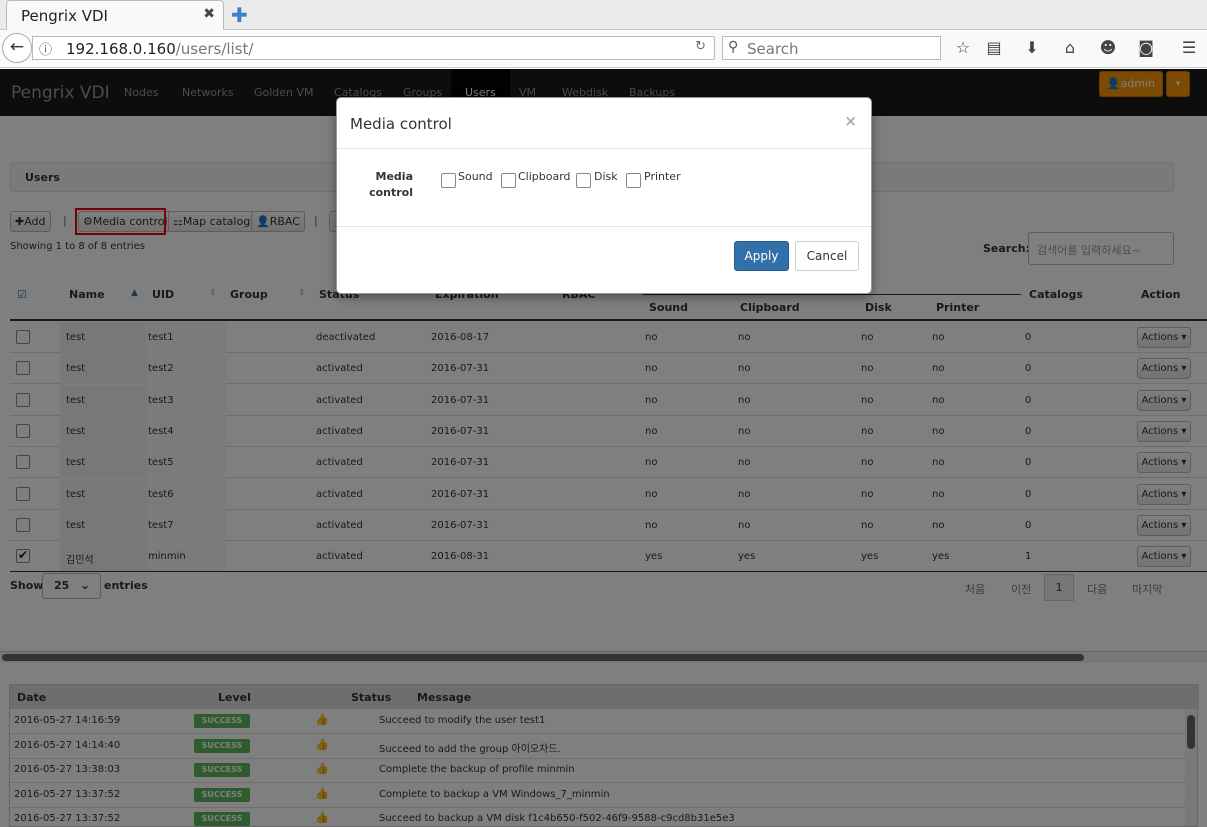 Image resolution: width=1207 pixels, height=827 pixels. Describe the element at coordinates (583, 180) in the screenshot. I see `disk-checkbox` at that location.